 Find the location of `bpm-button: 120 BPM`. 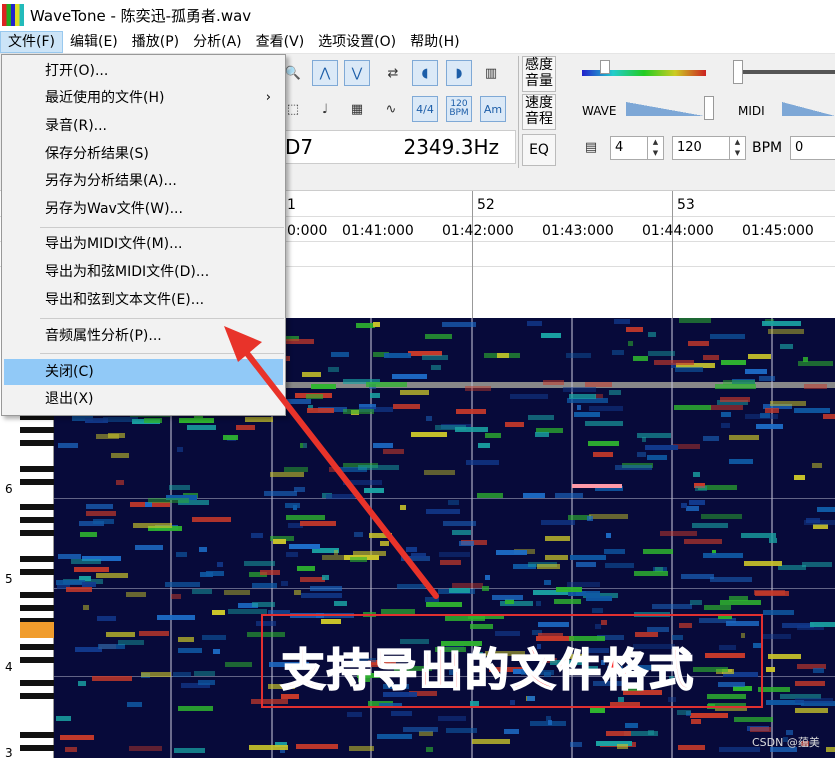

bpm-button: 120 BPM is located at coordinates (459, 109).